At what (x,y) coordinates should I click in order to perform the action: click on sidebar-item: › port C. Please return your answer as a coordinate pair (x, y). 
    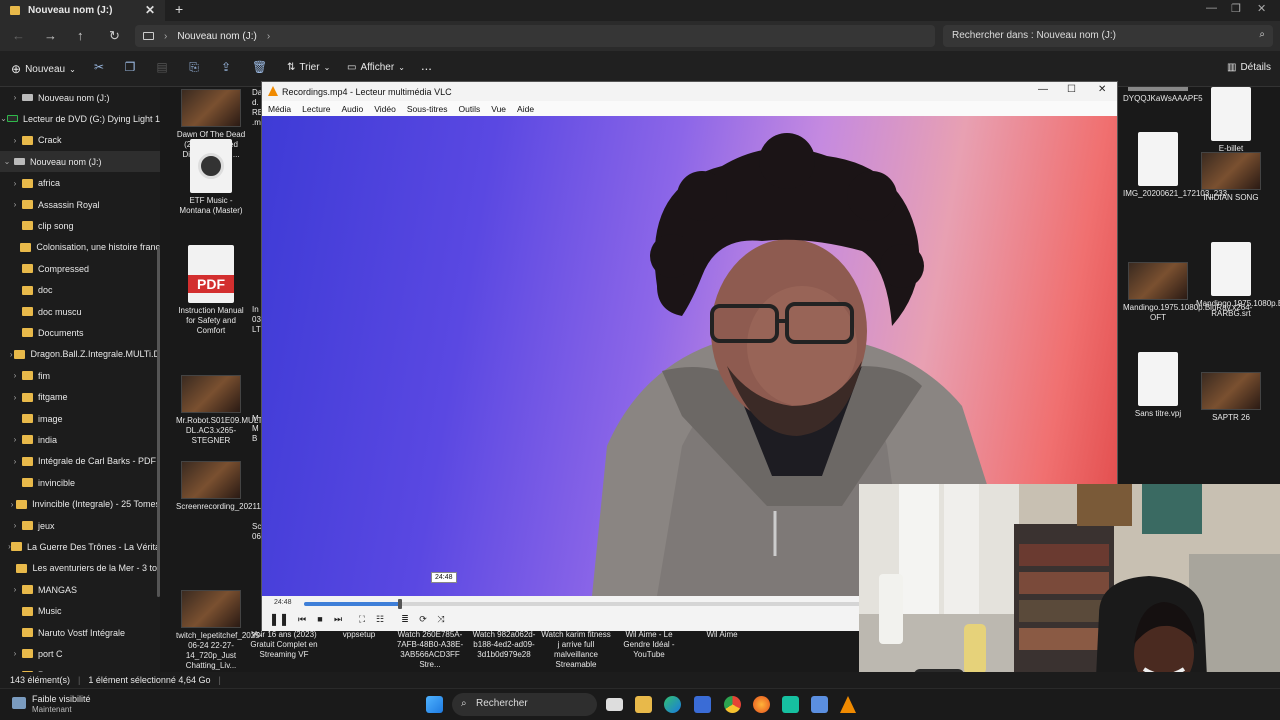
    Looking at the image, I should click on (80, 653).